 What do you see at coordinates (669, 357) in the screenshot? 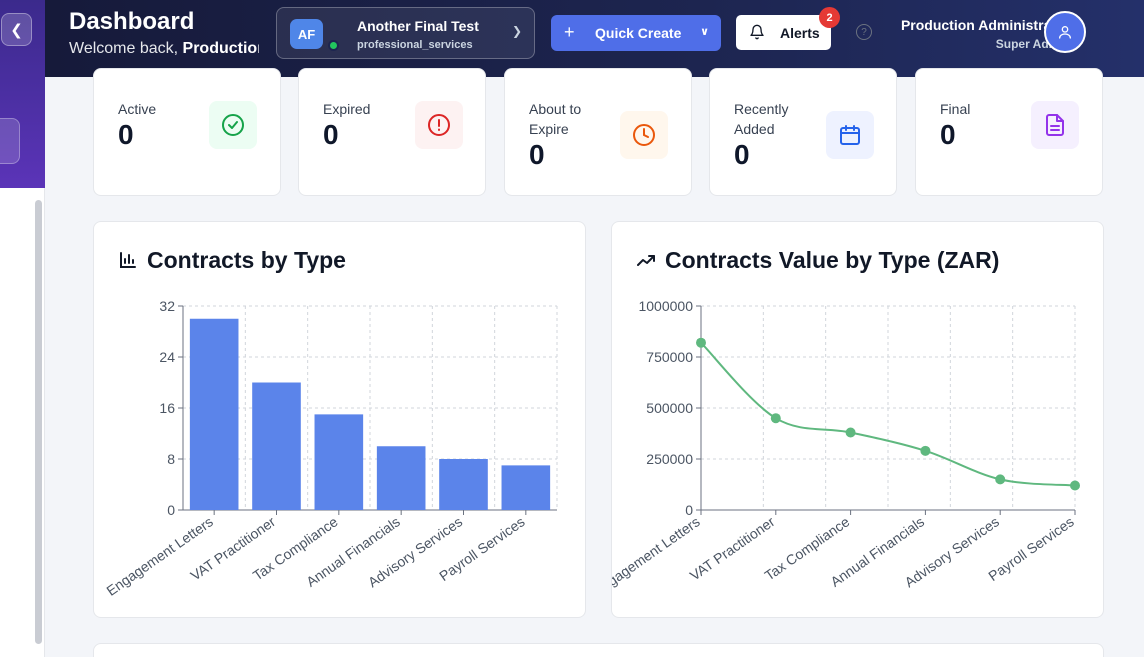
I see `y-tick-label: 750000` at bounding box center [669, 357].